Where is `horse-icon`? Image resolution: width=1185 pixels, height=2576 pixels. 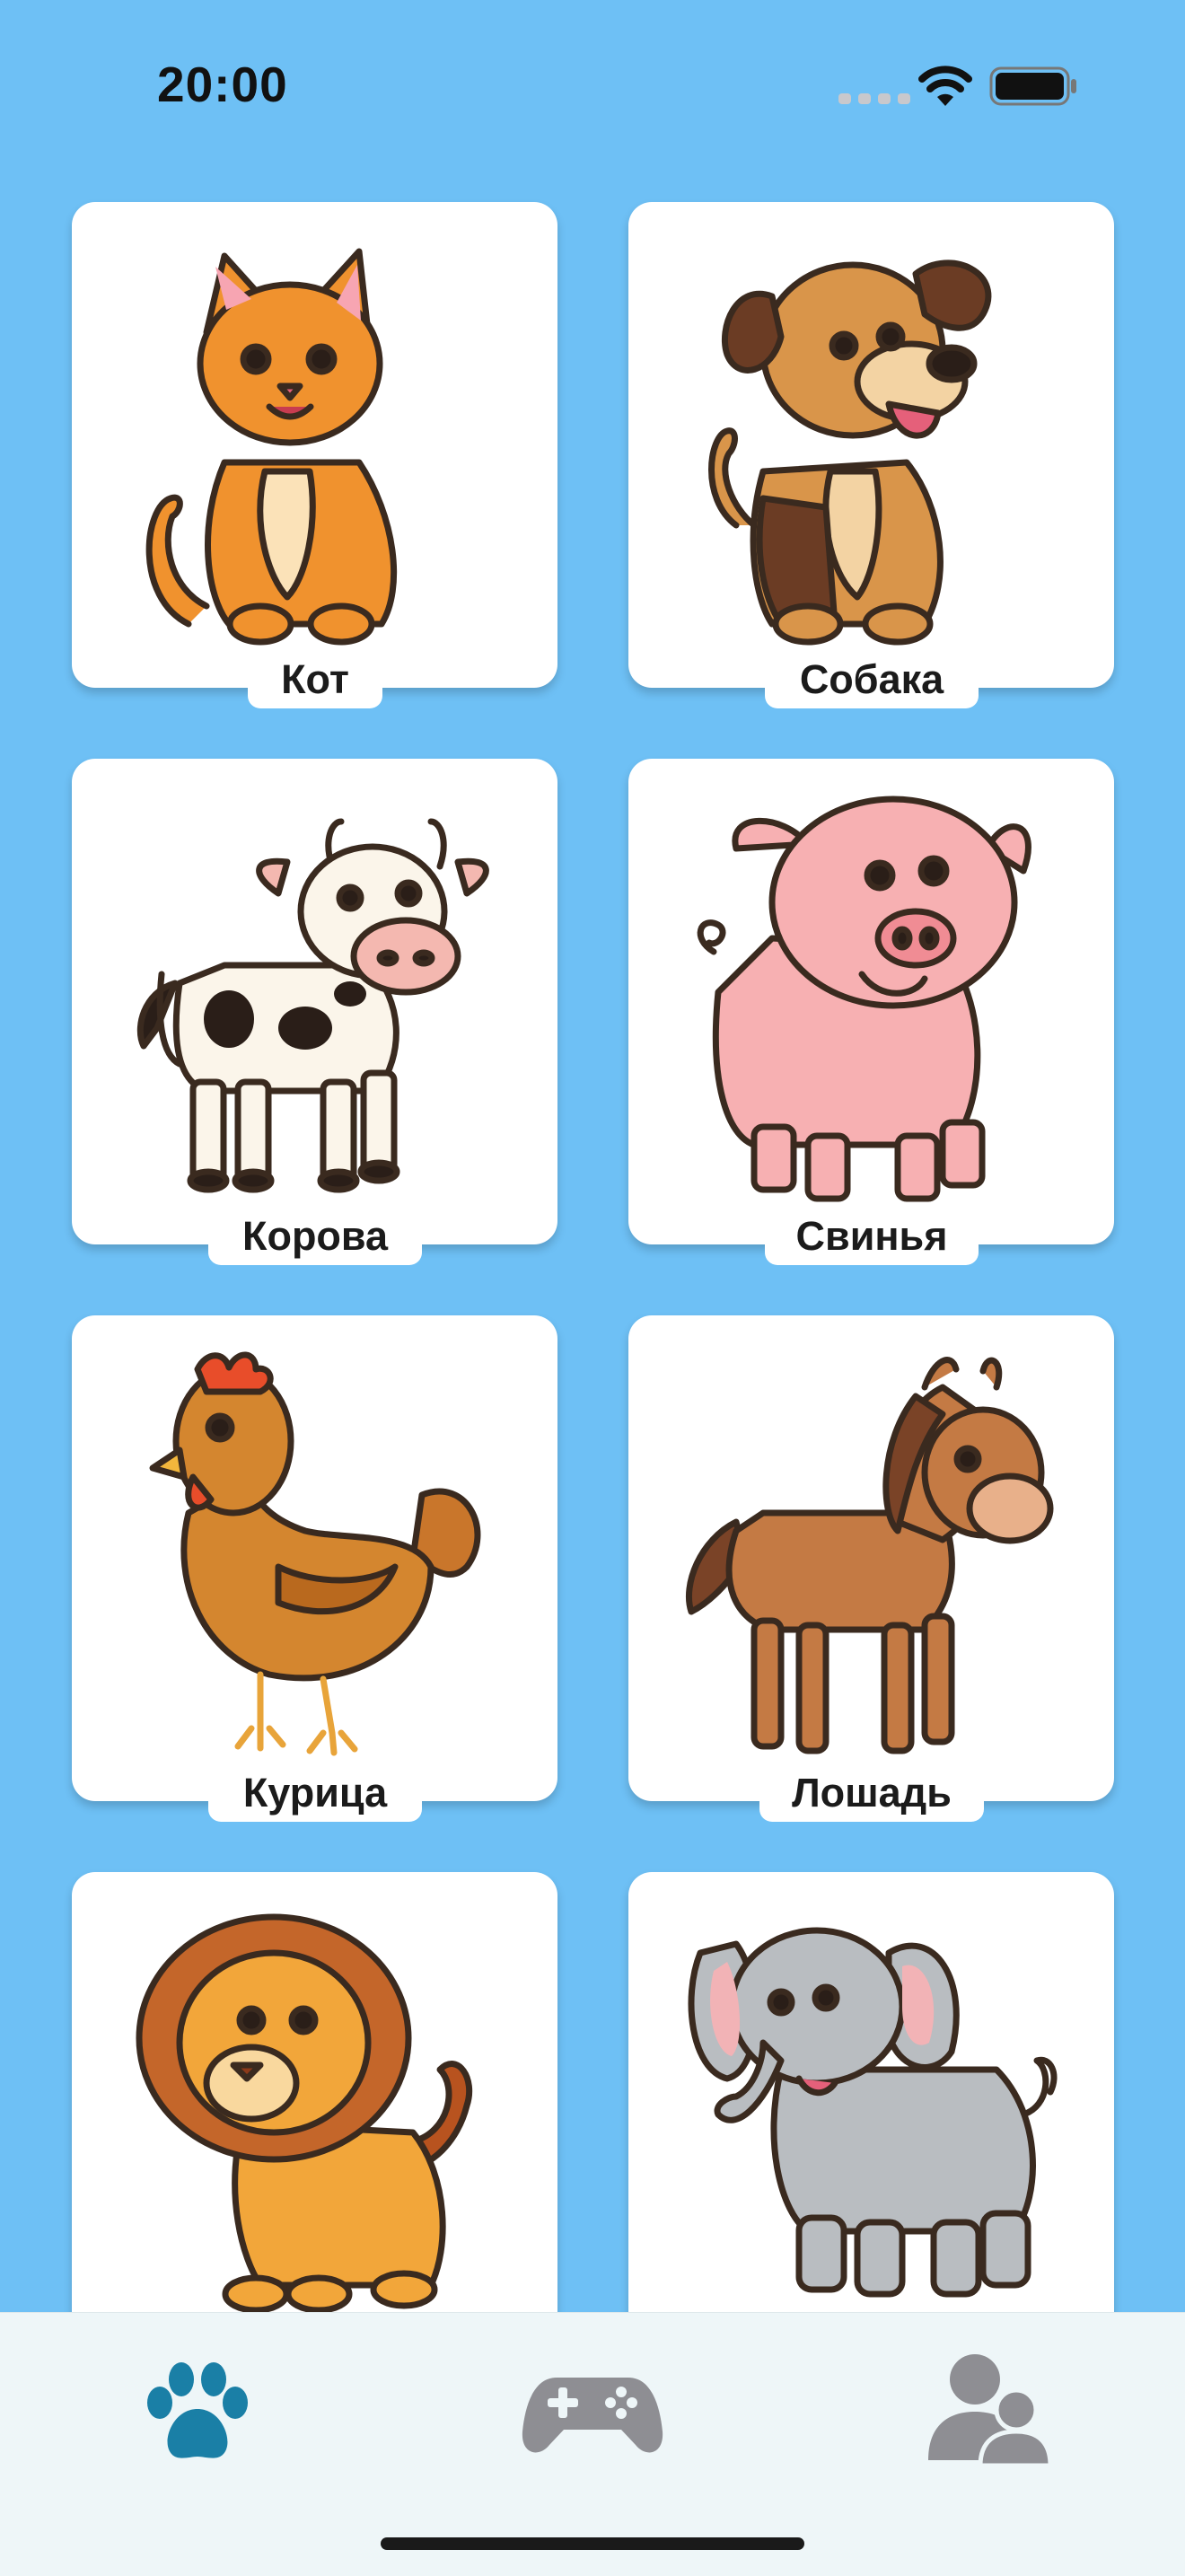 horse-icon is located at coordinates (869, 1556).